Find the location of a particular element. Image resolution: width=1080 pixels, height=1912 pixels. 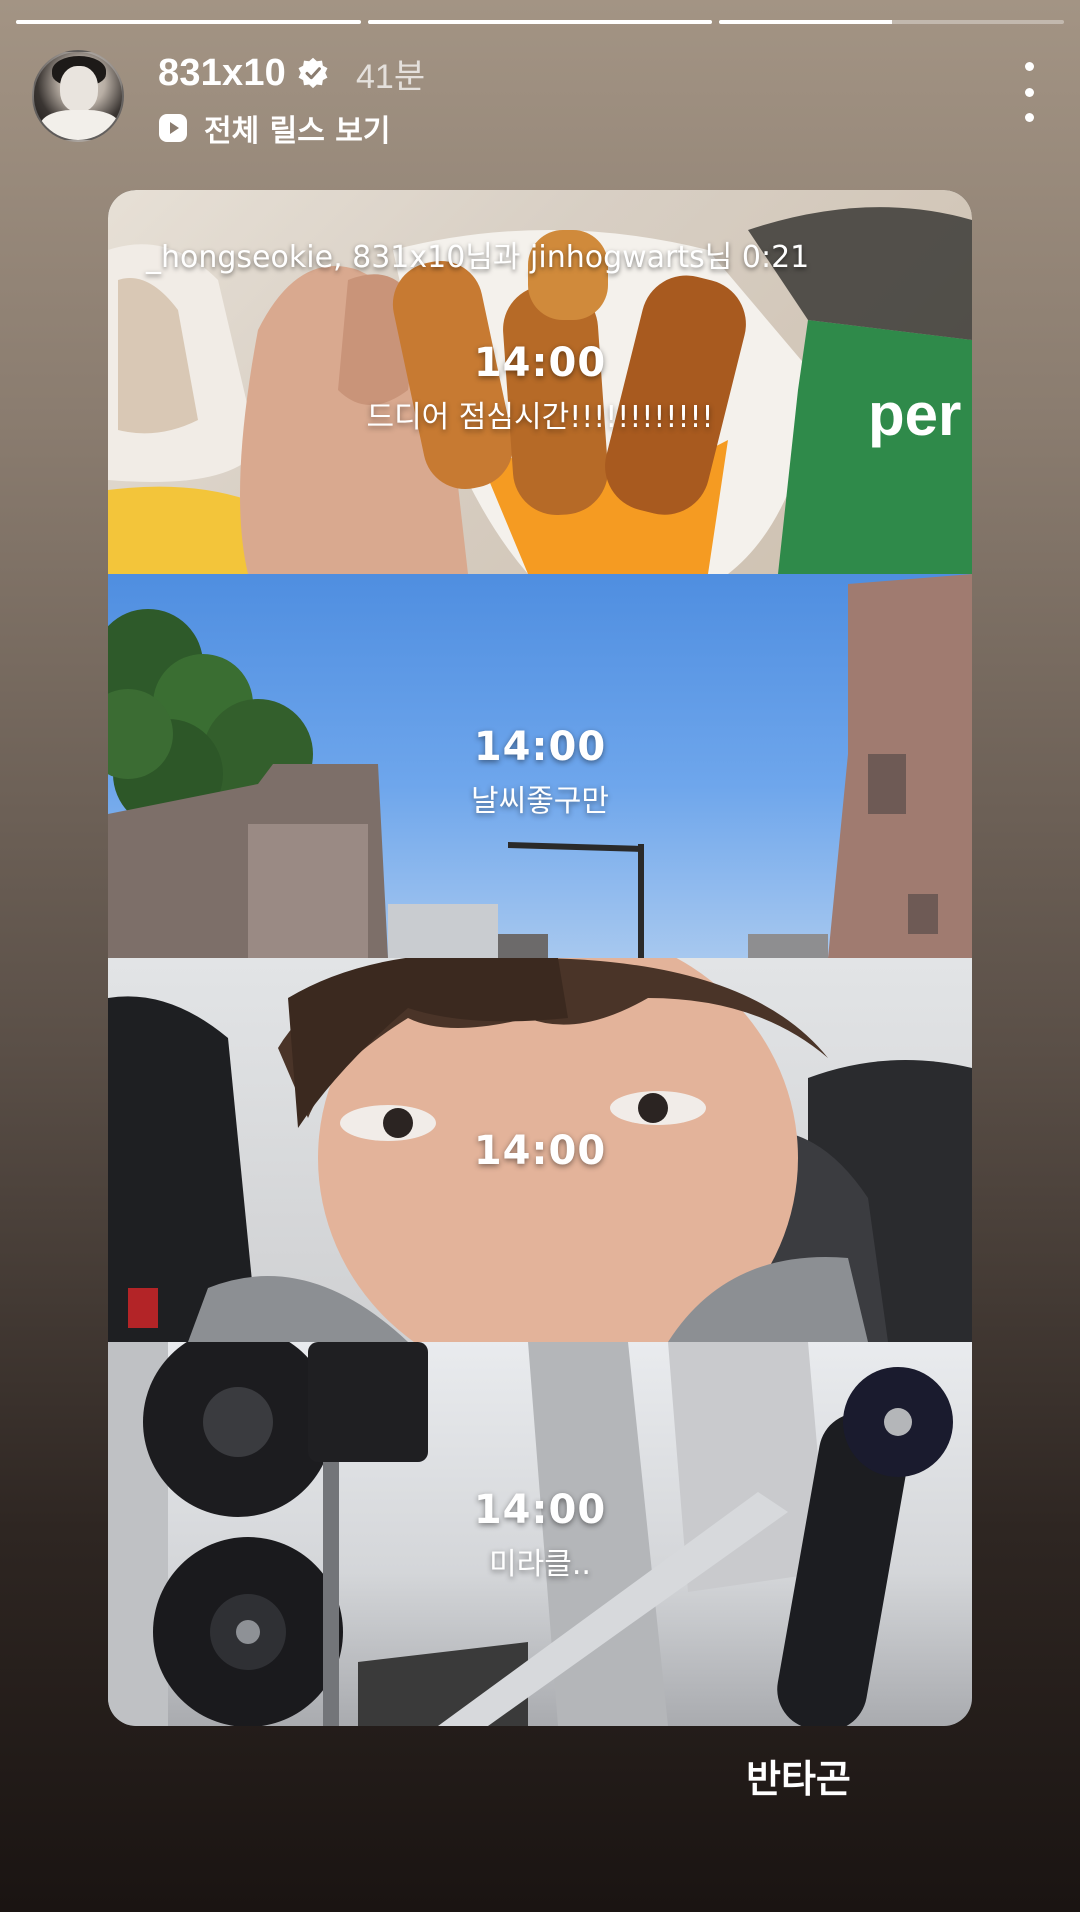

panel-caption: 날씨좋구만 is located at coordinates (540, 801).